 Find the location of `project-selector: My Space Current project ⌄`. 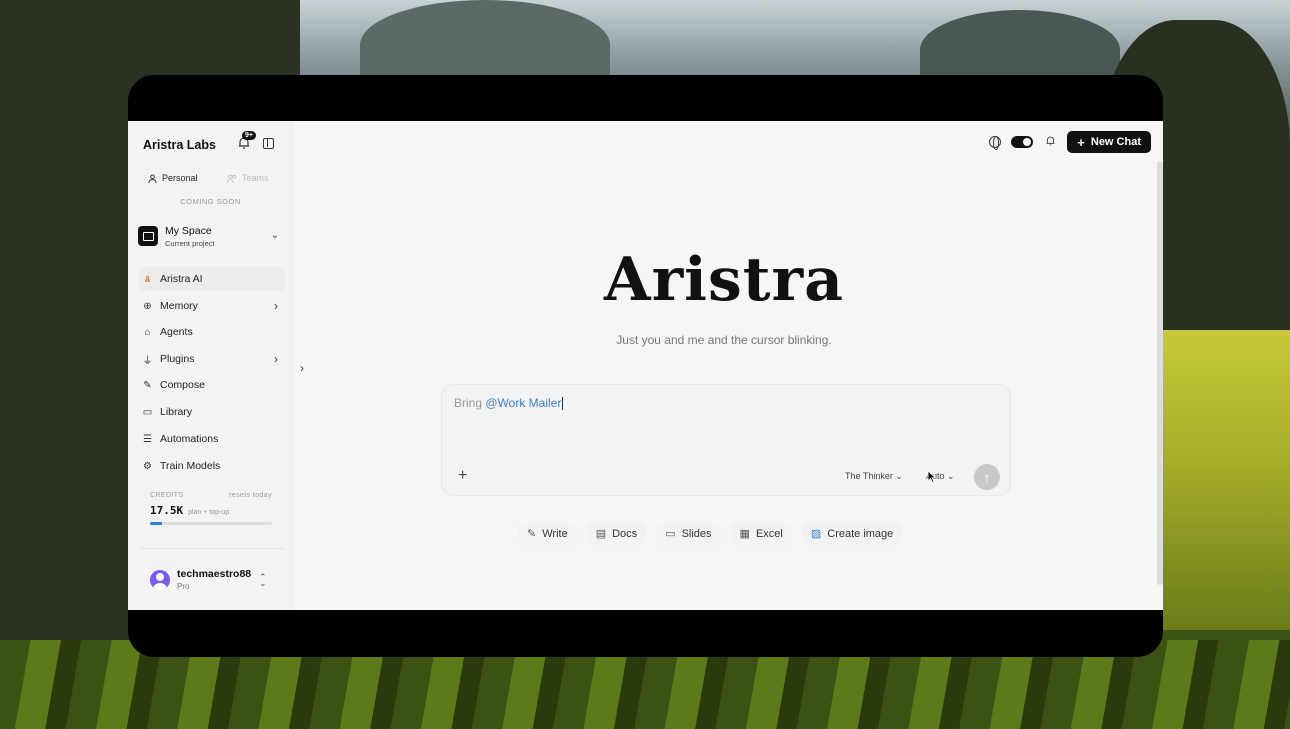

project-selector: My Space Current project ⌄ is located at coordinates (210, 236).